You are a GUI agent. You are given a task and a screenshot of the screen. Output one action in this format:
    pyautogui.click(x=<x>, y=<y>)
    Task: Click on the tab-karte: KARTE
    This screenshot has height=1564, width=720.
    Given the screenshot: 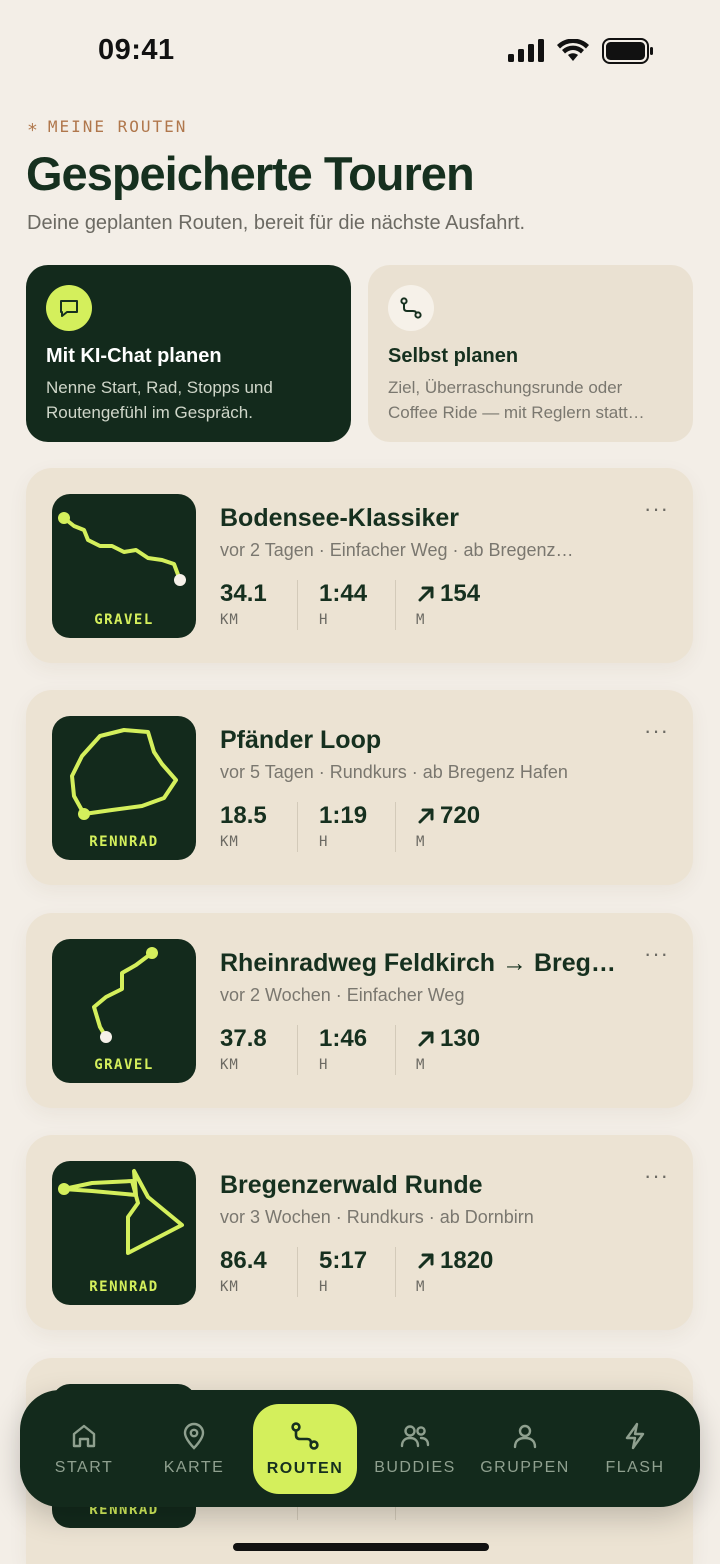 What is the action you would take?
    pyautogui.click(x=194, y=1449)
    